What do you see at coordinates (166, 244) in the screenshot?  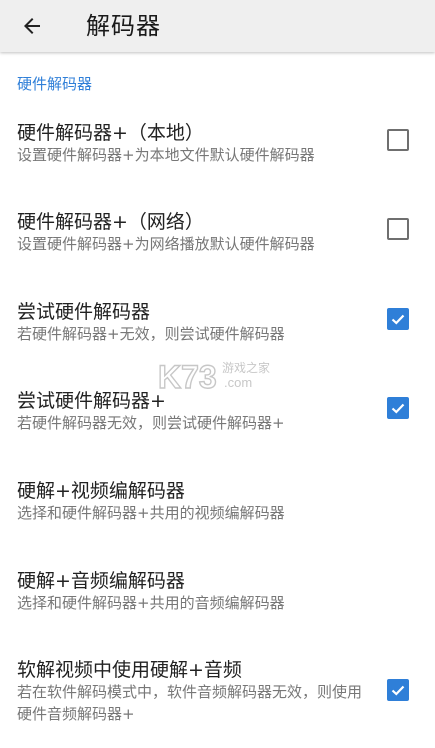 I see `pref-summary: 设置硬件解码器+为网络播放默认硬件解码器` at bounding box center [166, 244].